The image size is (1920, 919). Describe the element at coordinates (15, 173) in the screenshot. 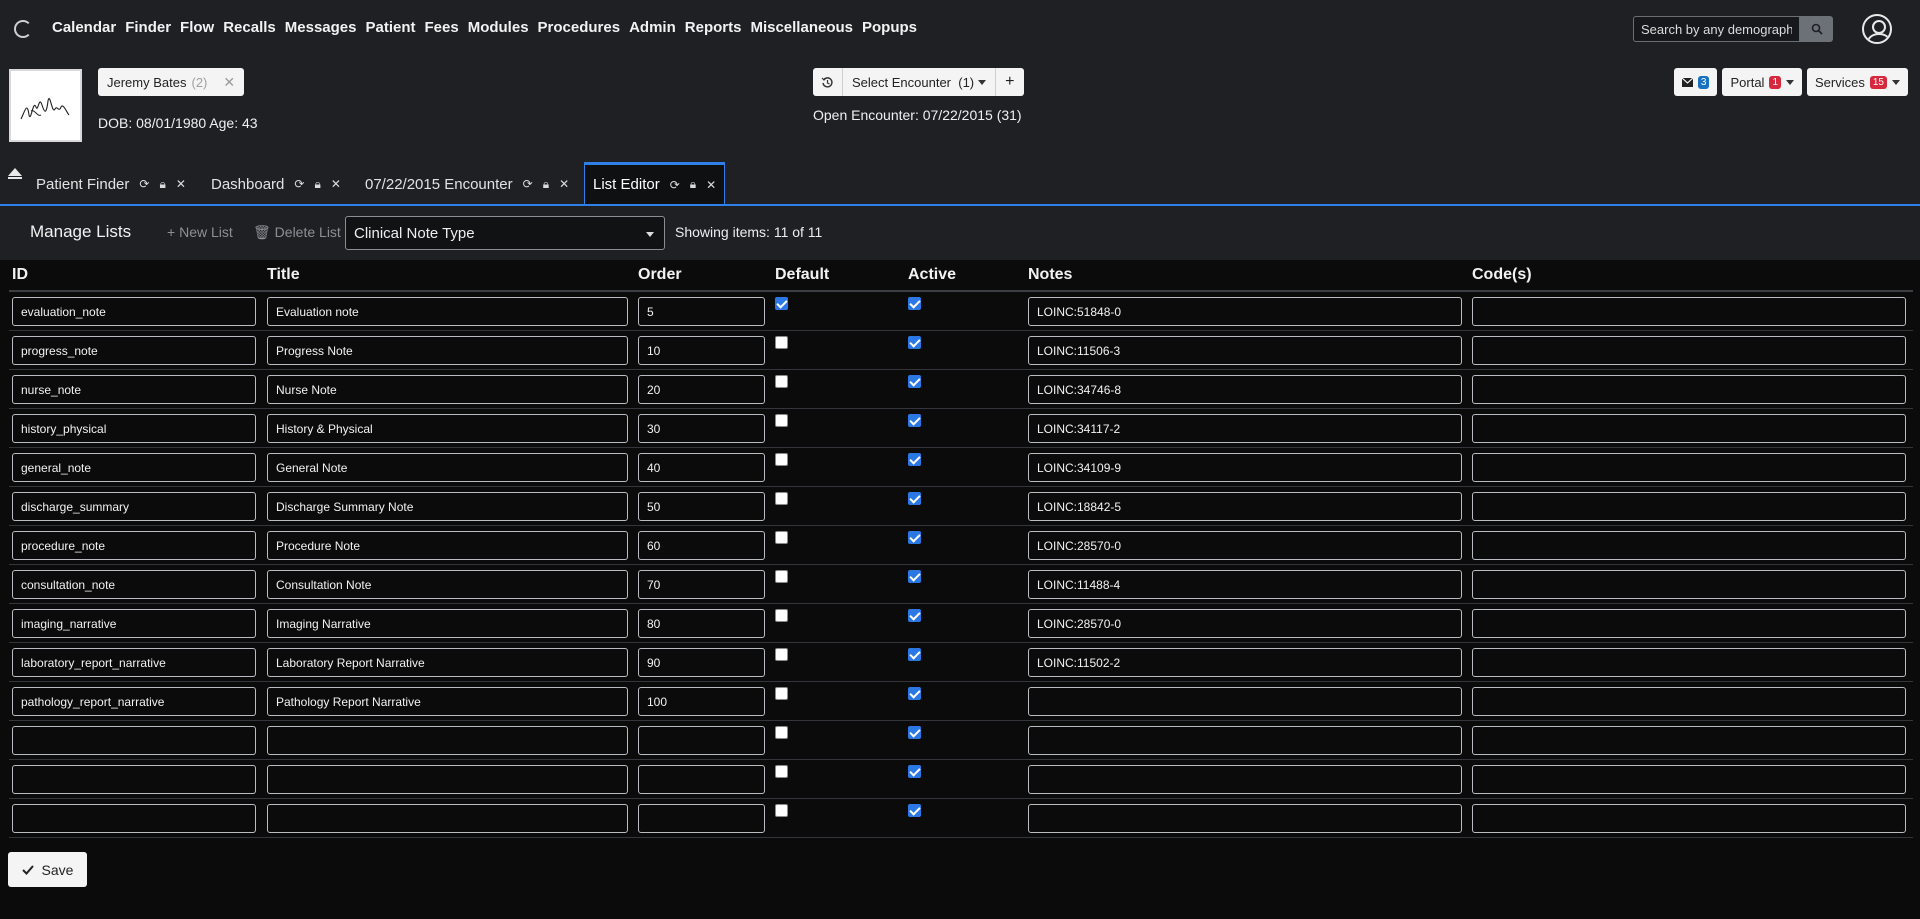

I see `collapse-header-icon` at that location.